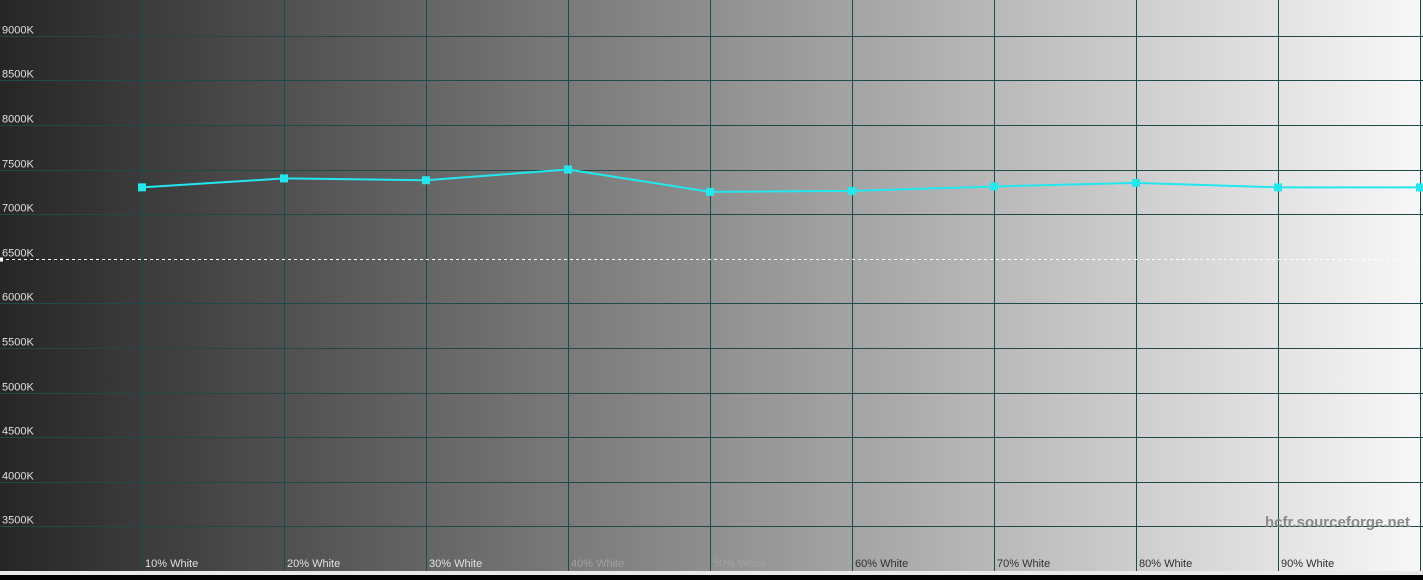 Image resolution: width=1423 pixels, height=580 pixels. Describe the element at coordinates (597, 564) in the screenshot. I see `x-tick-label: 40% White` at that location.